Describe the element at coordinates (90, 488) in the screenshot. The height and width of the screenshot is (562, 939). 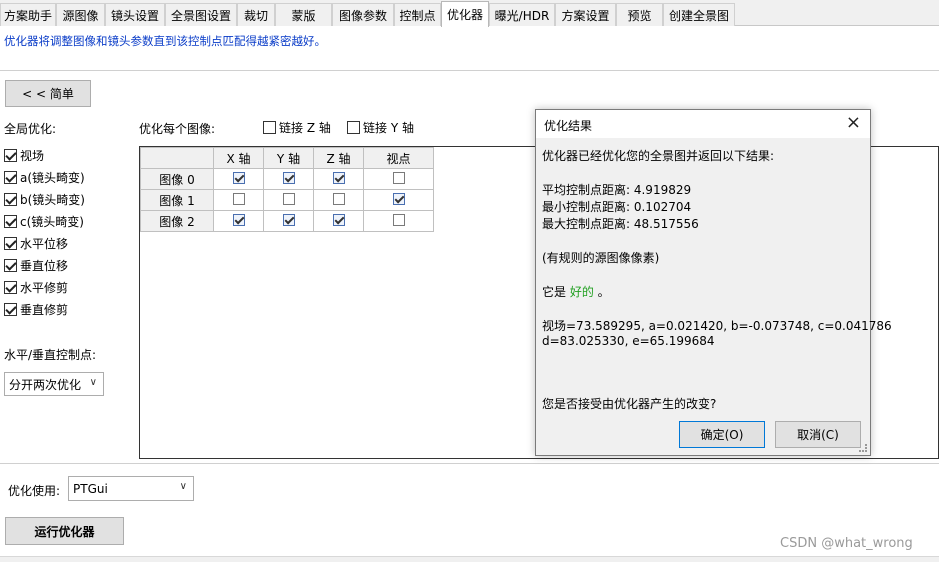
I see `optimizer-engine-value: PTGui` at that location.